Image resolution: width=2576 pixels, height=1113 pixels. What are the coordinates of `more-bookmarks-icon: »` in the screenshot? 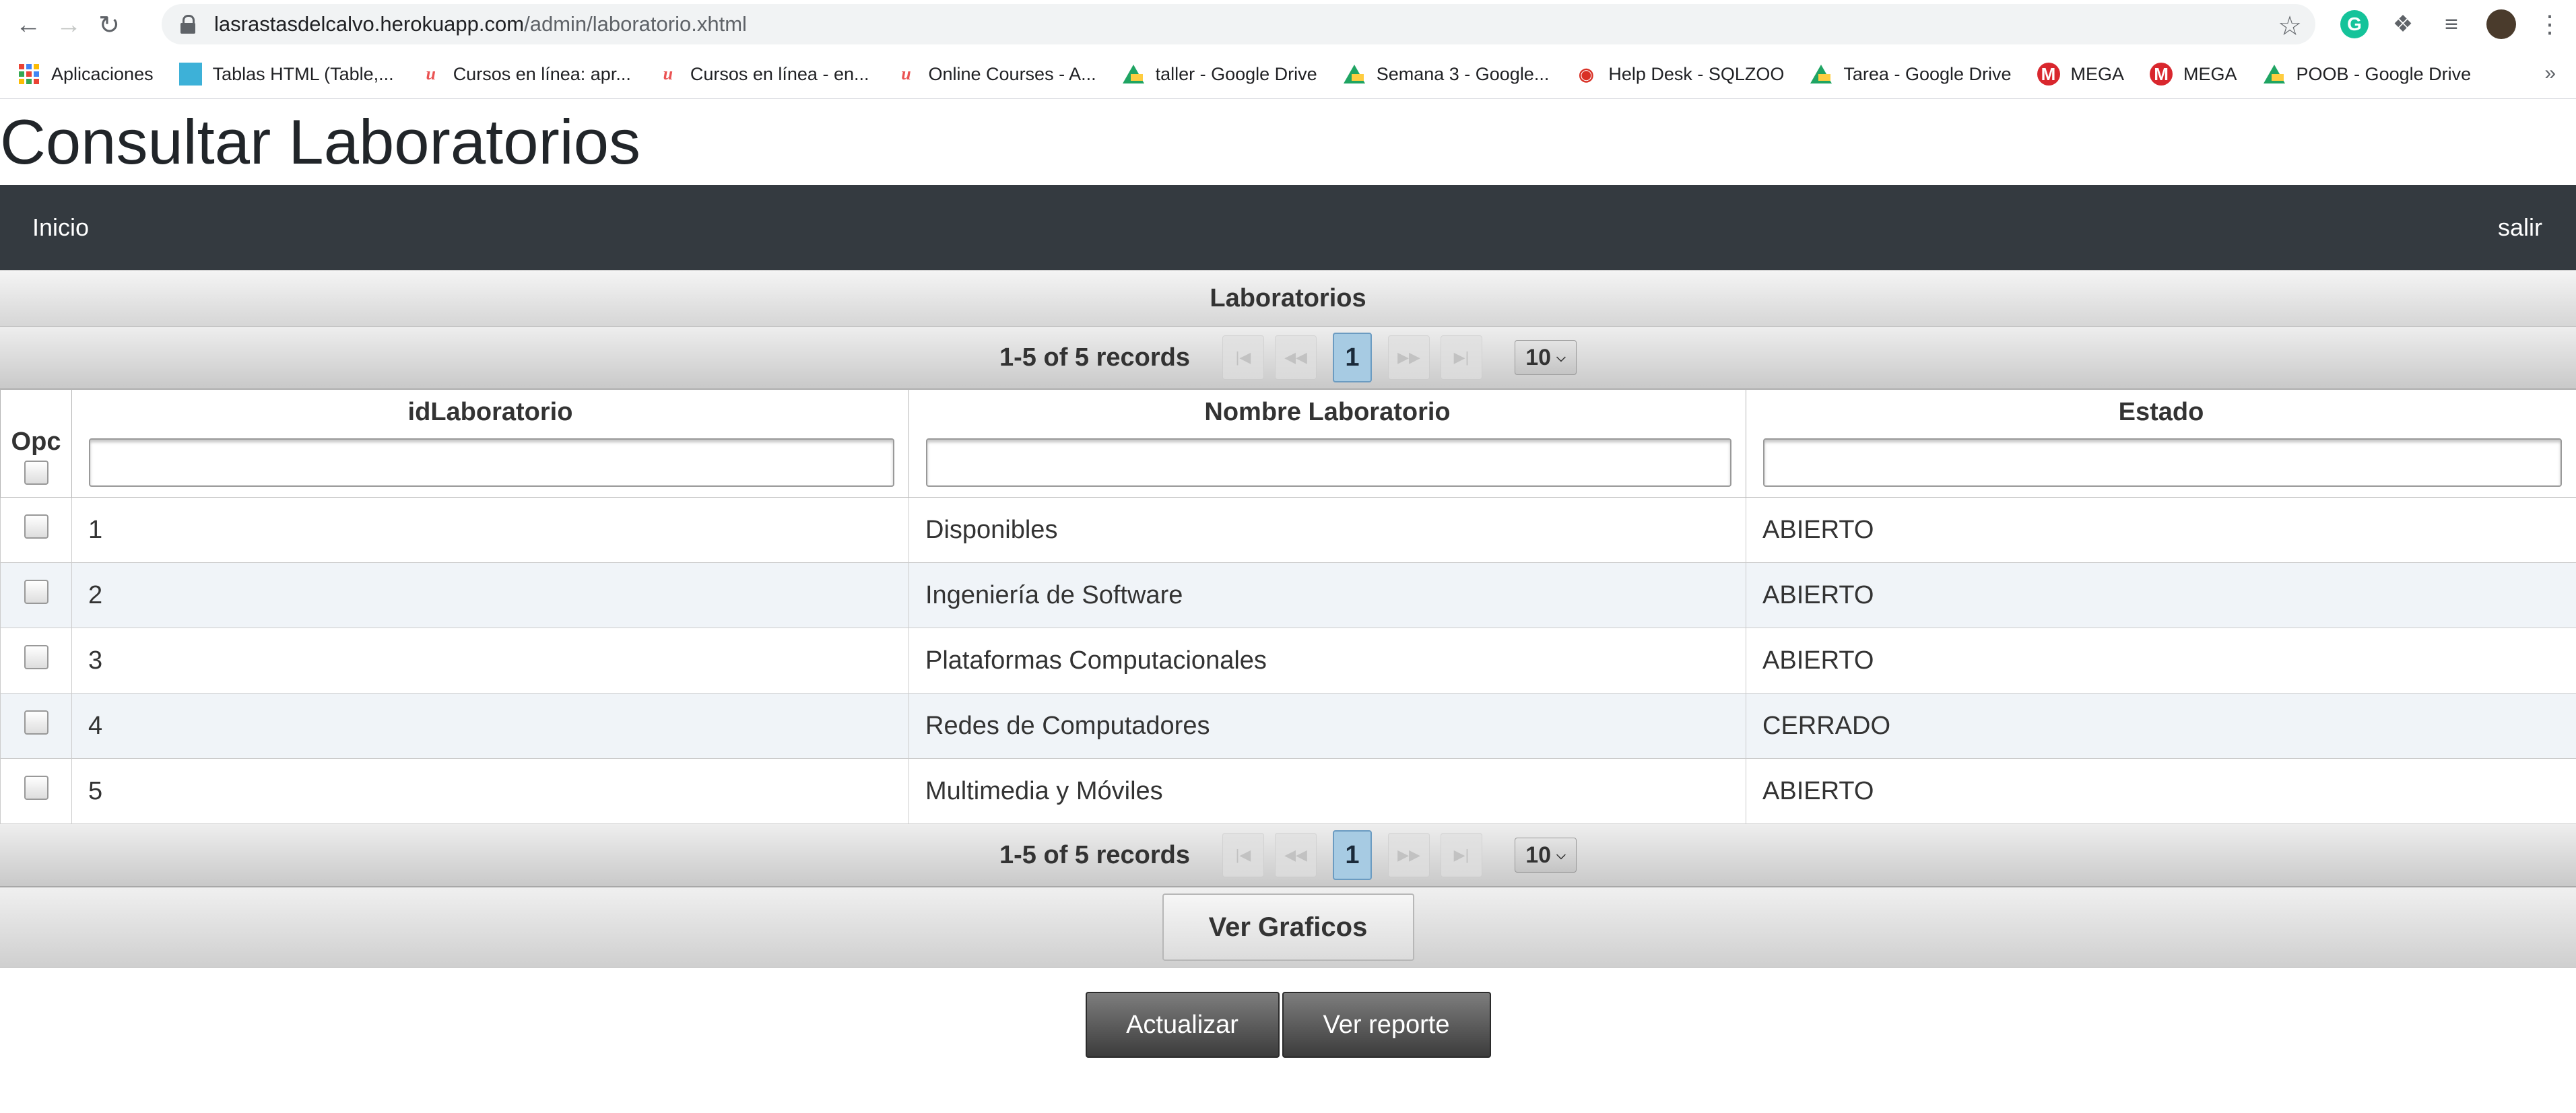 It's located at (2550, 73).